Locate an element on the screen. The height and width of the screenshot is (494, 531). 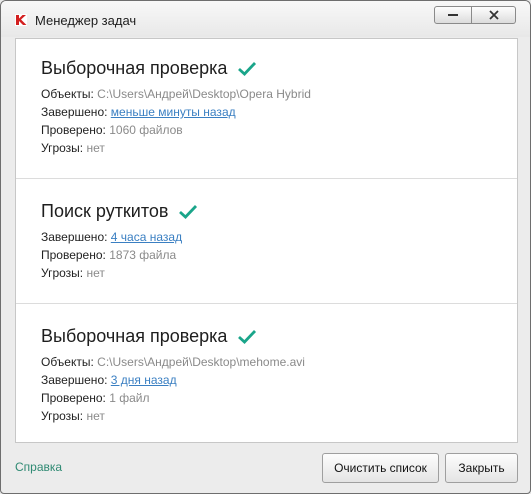
task-completed-row: Завершено: 3 дня назад is located at coordinates (109, 380).